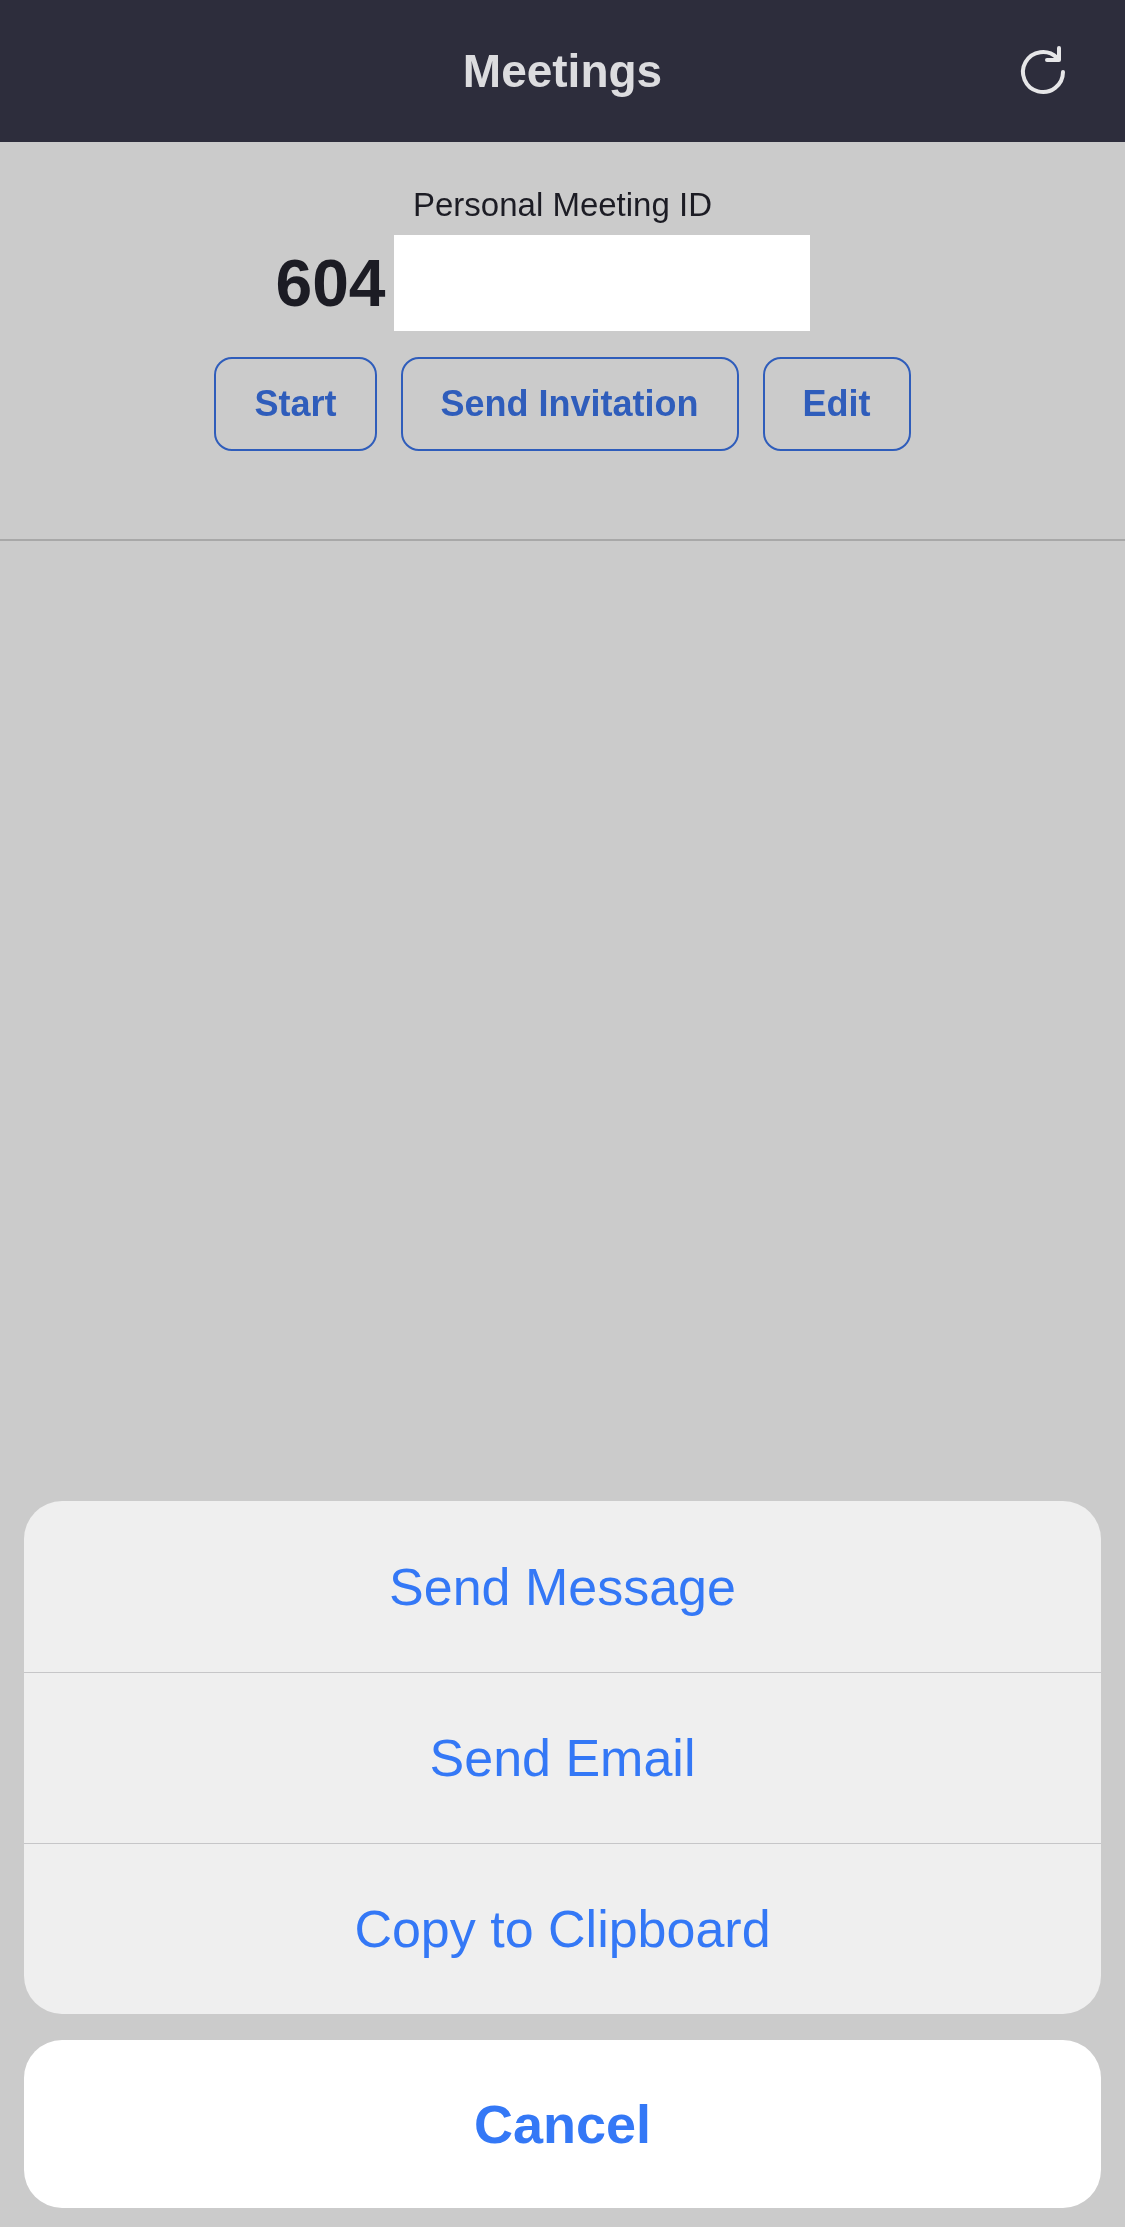 The image size is (1125, 2227). What do you see at coordinates (836, 403) in the screenshot?
I see `meeting-action-button: Edit` at bounding box center [836, 403].